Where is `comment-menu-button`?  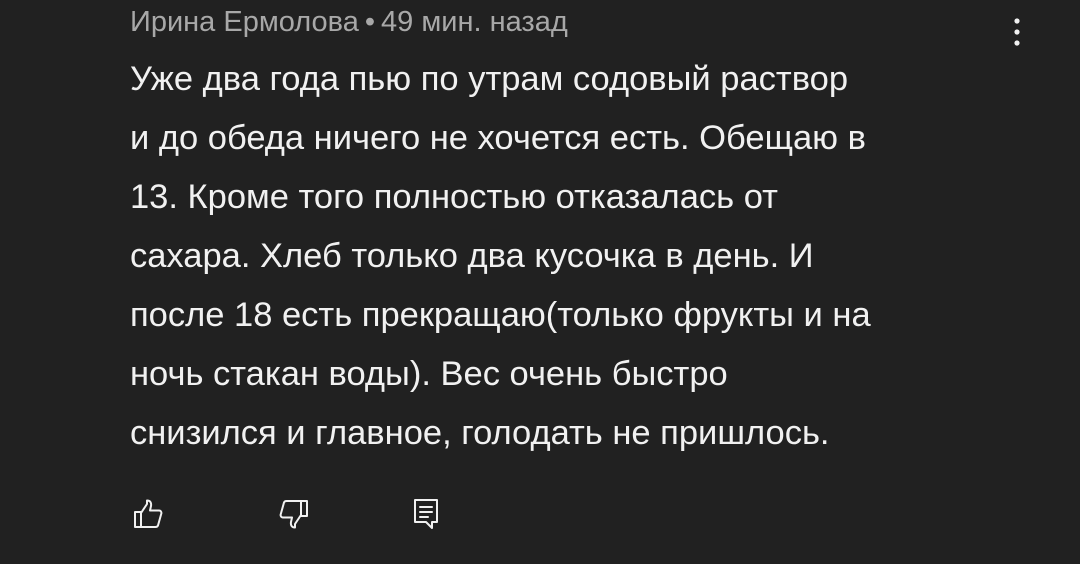
comment-menu-button is located at coordinates (1017, 32).